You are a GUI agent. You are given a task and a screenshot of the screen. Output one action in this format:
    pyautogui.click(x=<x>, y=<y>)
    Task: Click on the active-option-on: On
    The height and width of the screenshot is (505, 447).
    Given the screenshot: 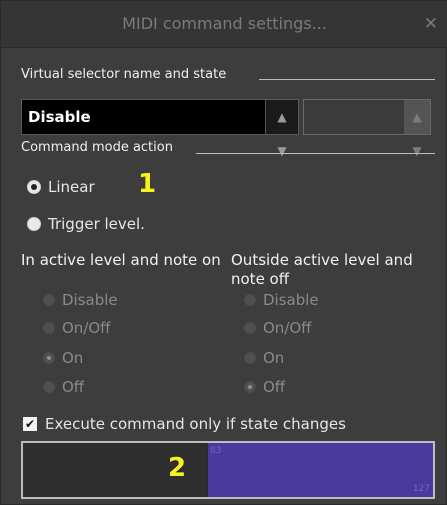 What is the action you would take?
    pyautogui.click(x=63, y=358)
    